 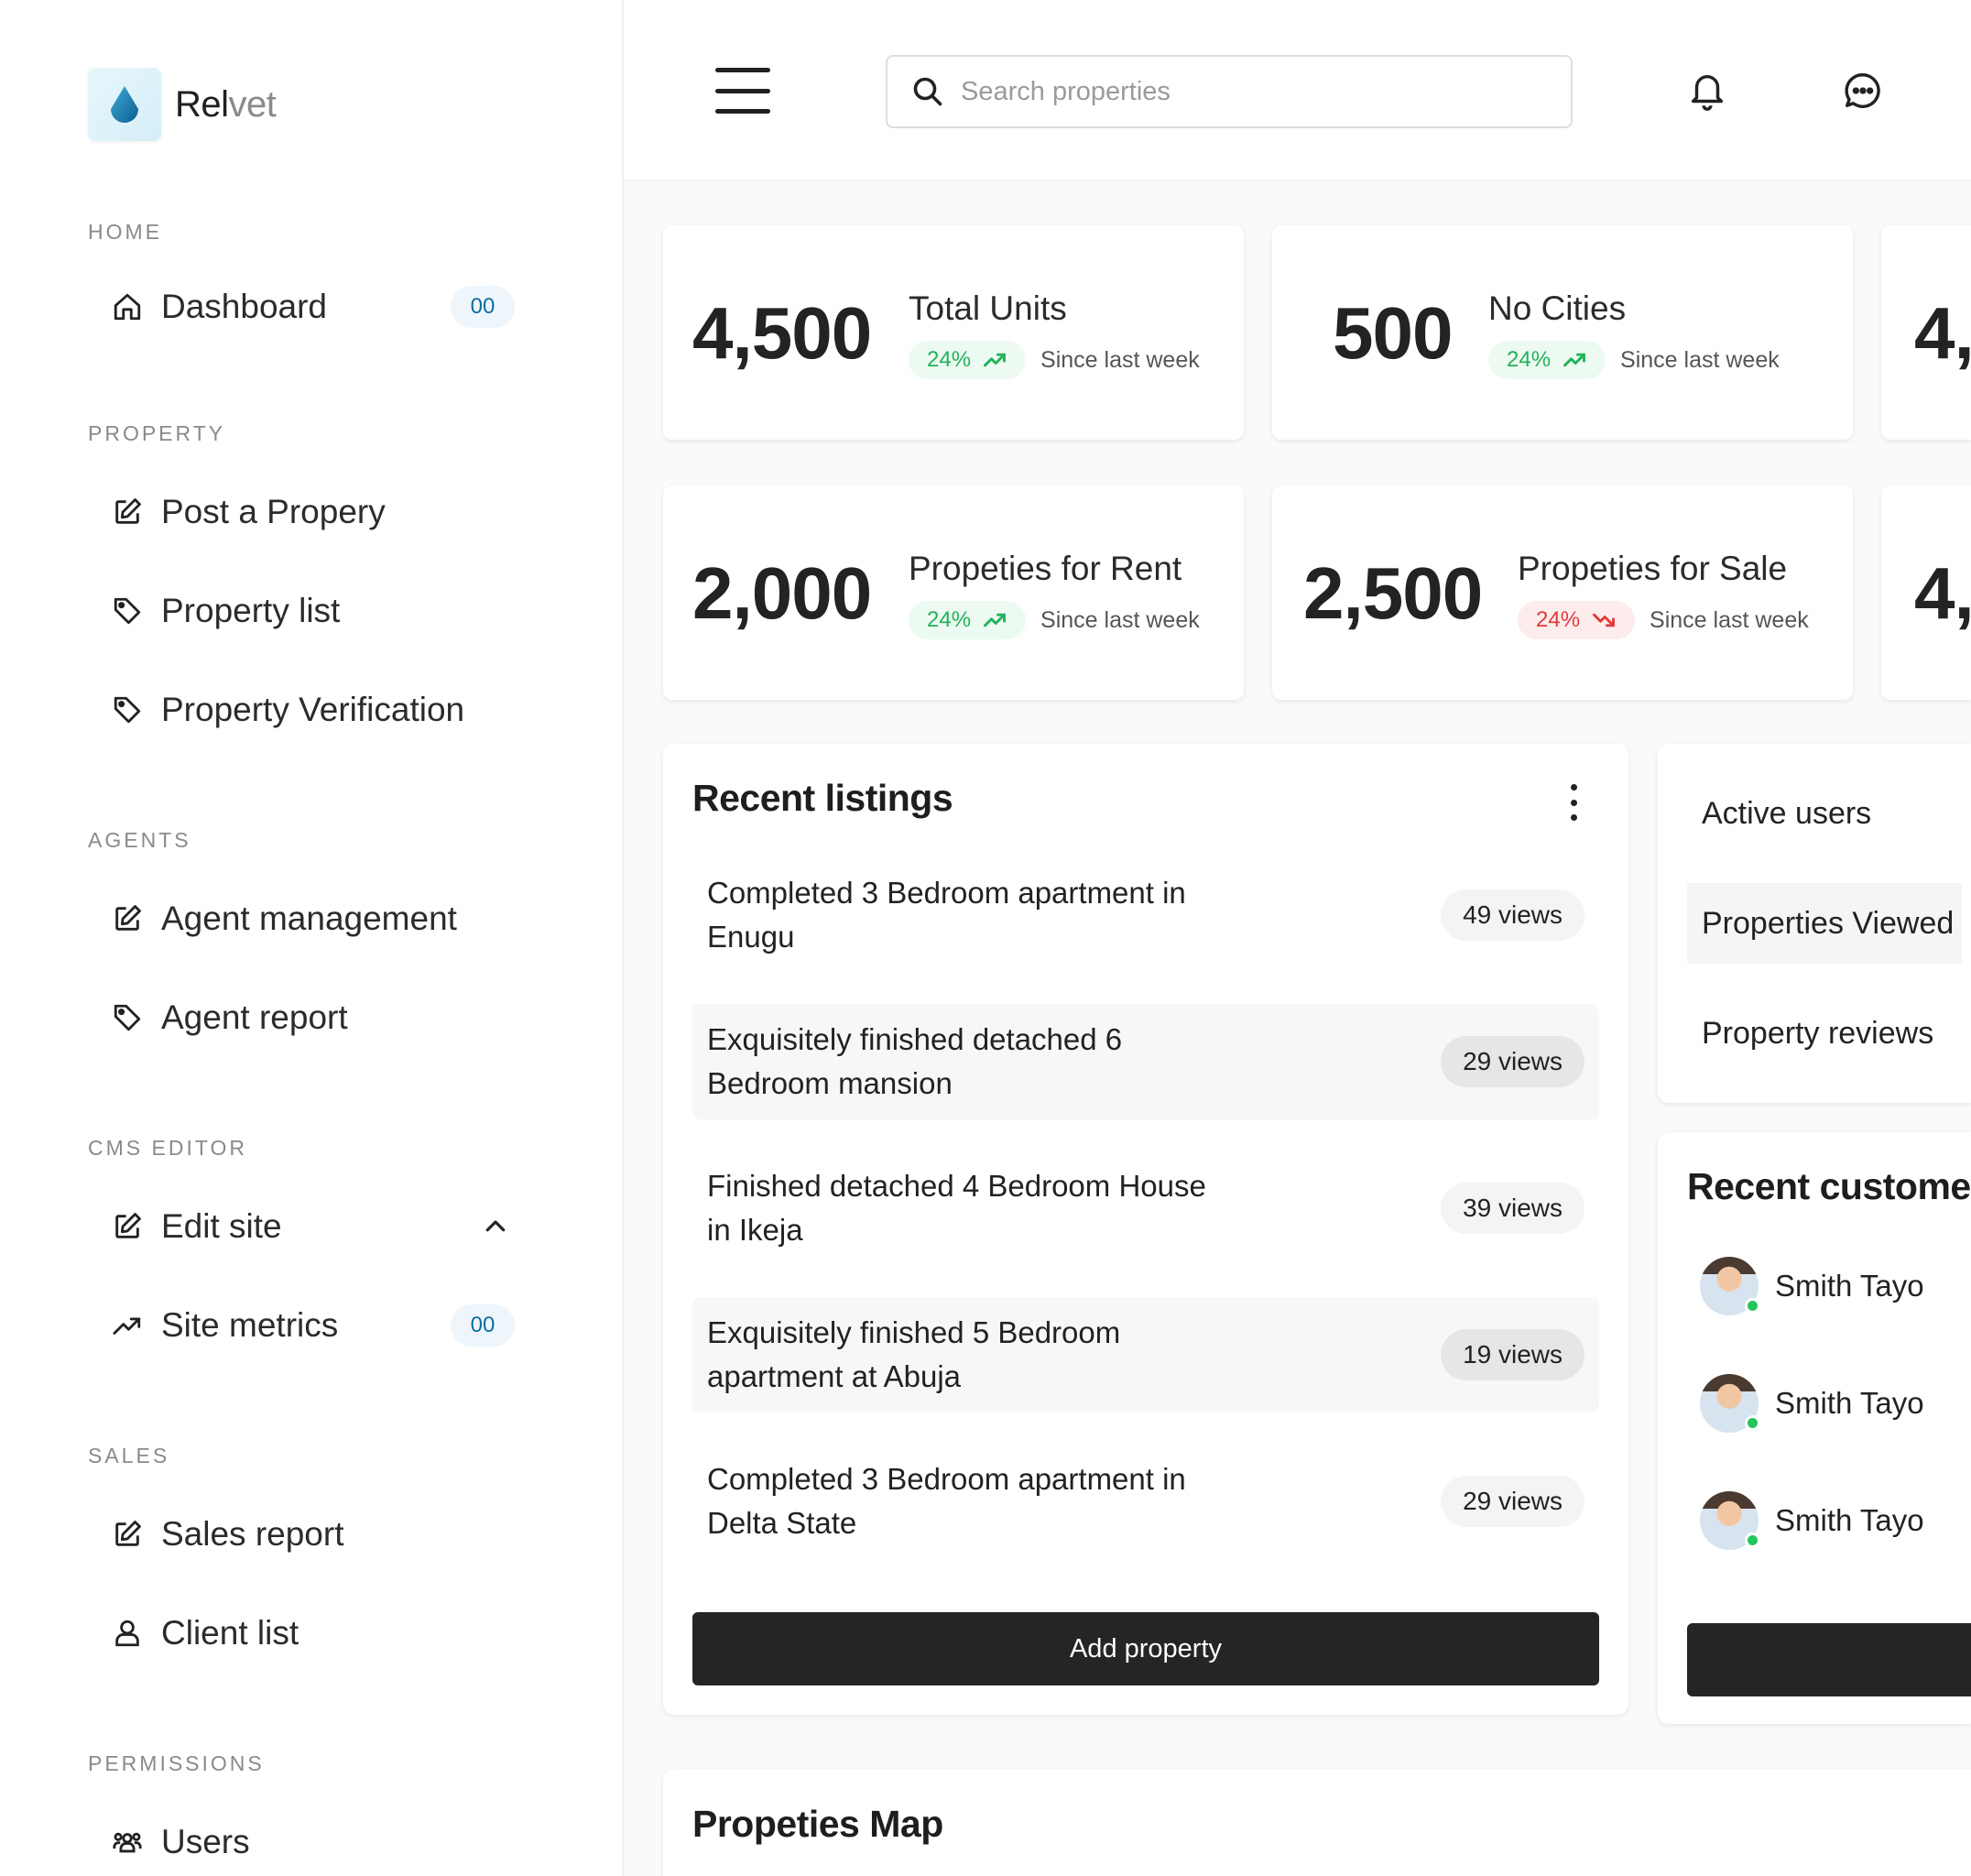 I want to click on sidebar-item-property-verification: Property Verification, so click(x=313, y=710).